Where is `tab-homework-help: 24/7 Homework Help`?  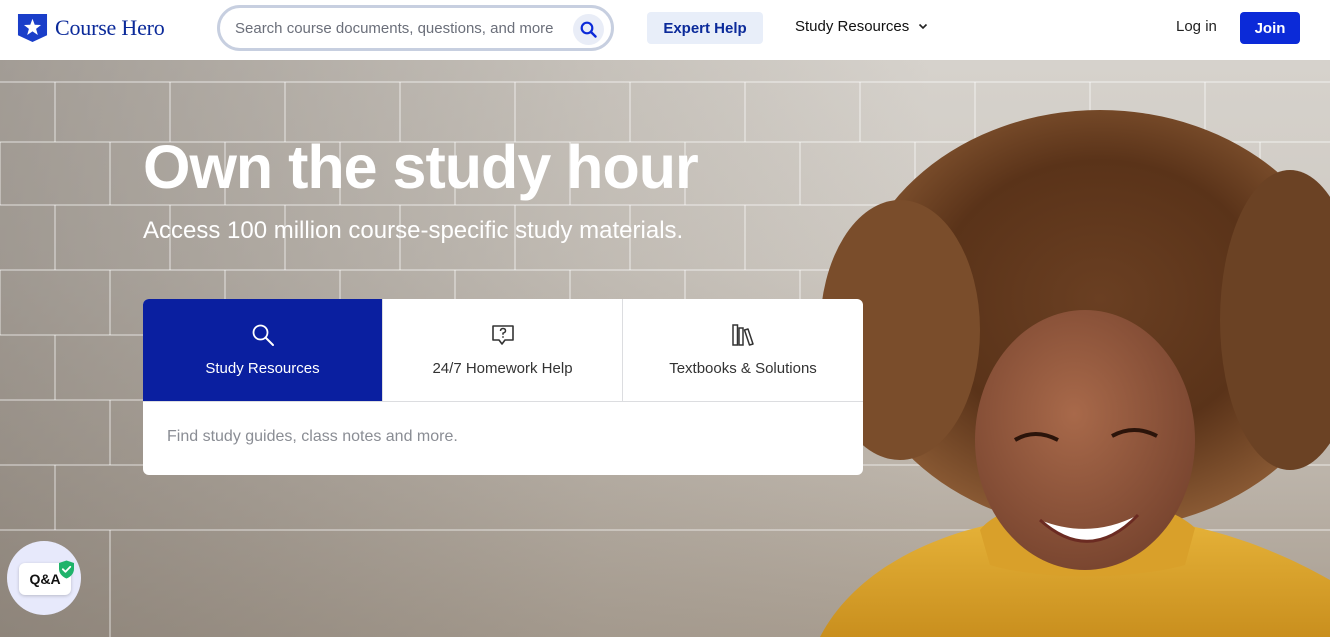 tab-homework-help: 24/7 Homework Help is located at coordinates (503, 350).